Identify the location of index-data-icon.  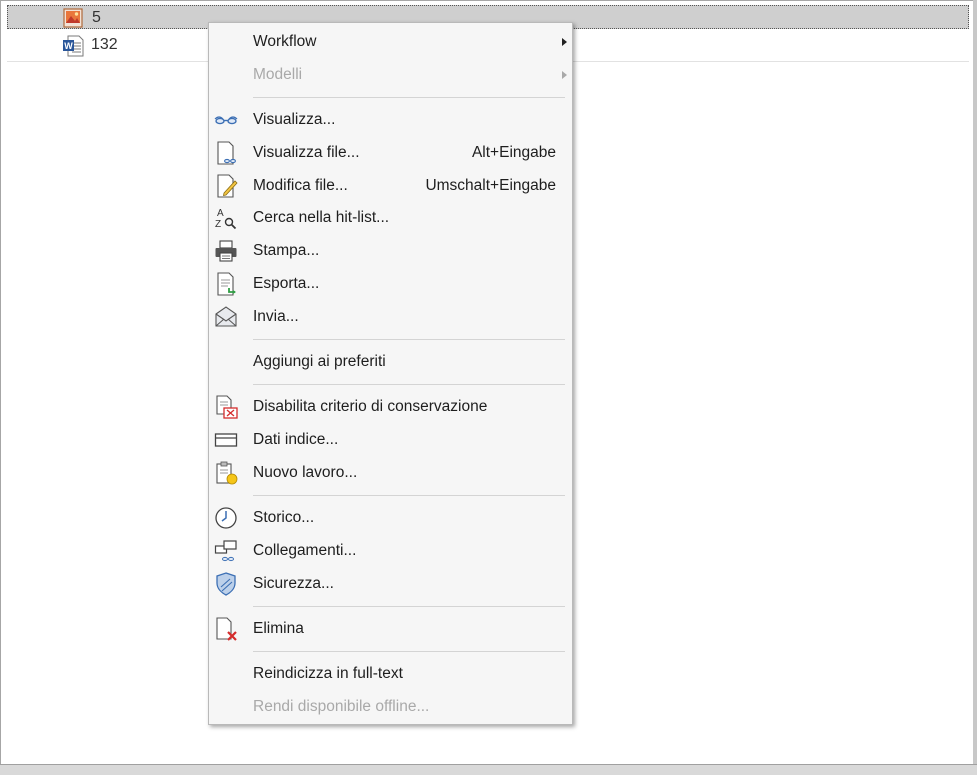
(226, 440).